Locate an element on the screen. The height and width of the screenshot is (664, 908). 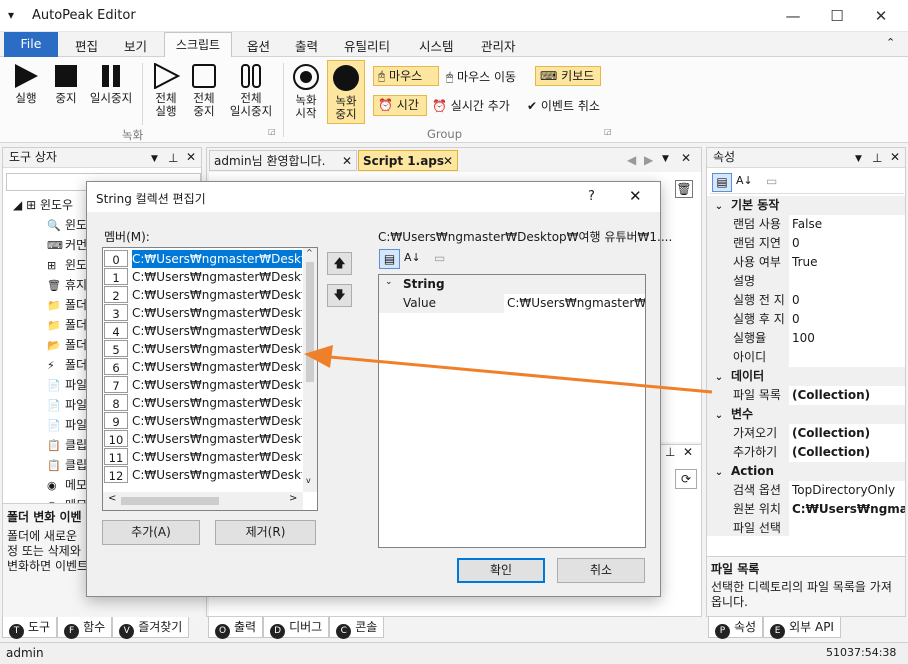
property-value: True is located at coordinates (847, 262).